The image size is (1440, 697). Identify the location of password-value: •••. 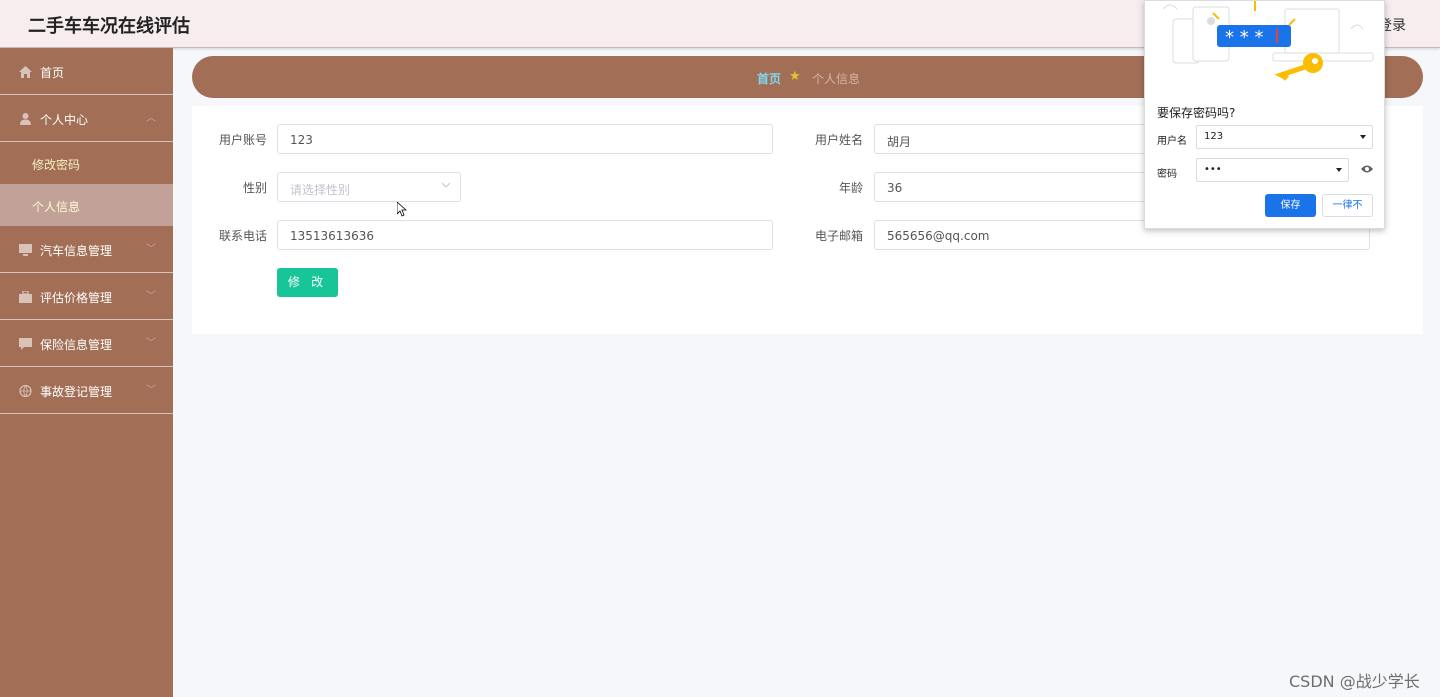
(1213, 169).